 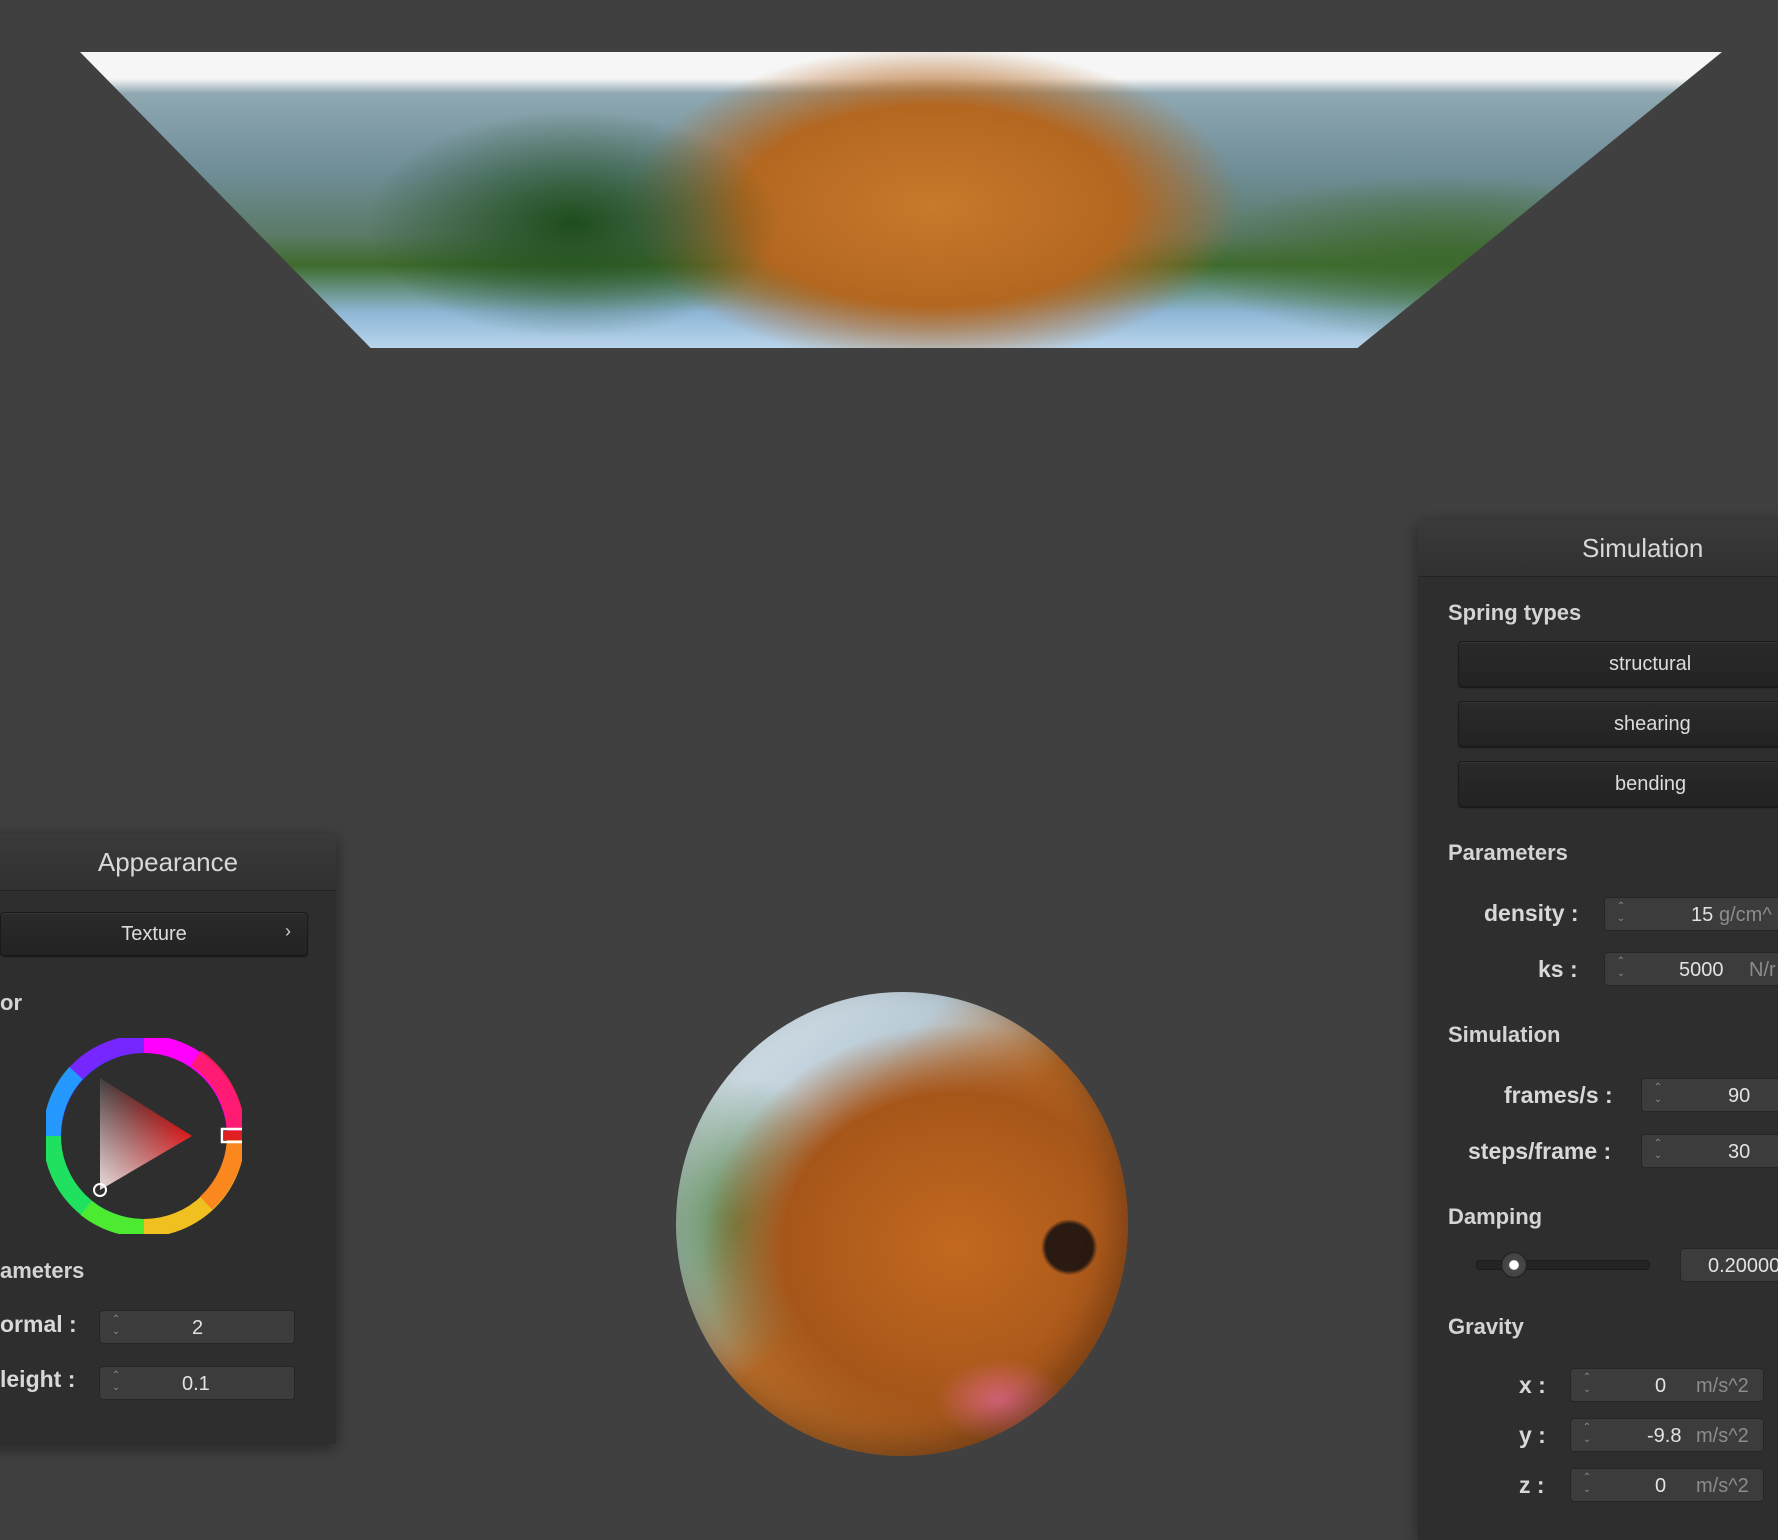 I want to click on gravity-x-unit: m/s^2, so click(x=1722, y=1386).